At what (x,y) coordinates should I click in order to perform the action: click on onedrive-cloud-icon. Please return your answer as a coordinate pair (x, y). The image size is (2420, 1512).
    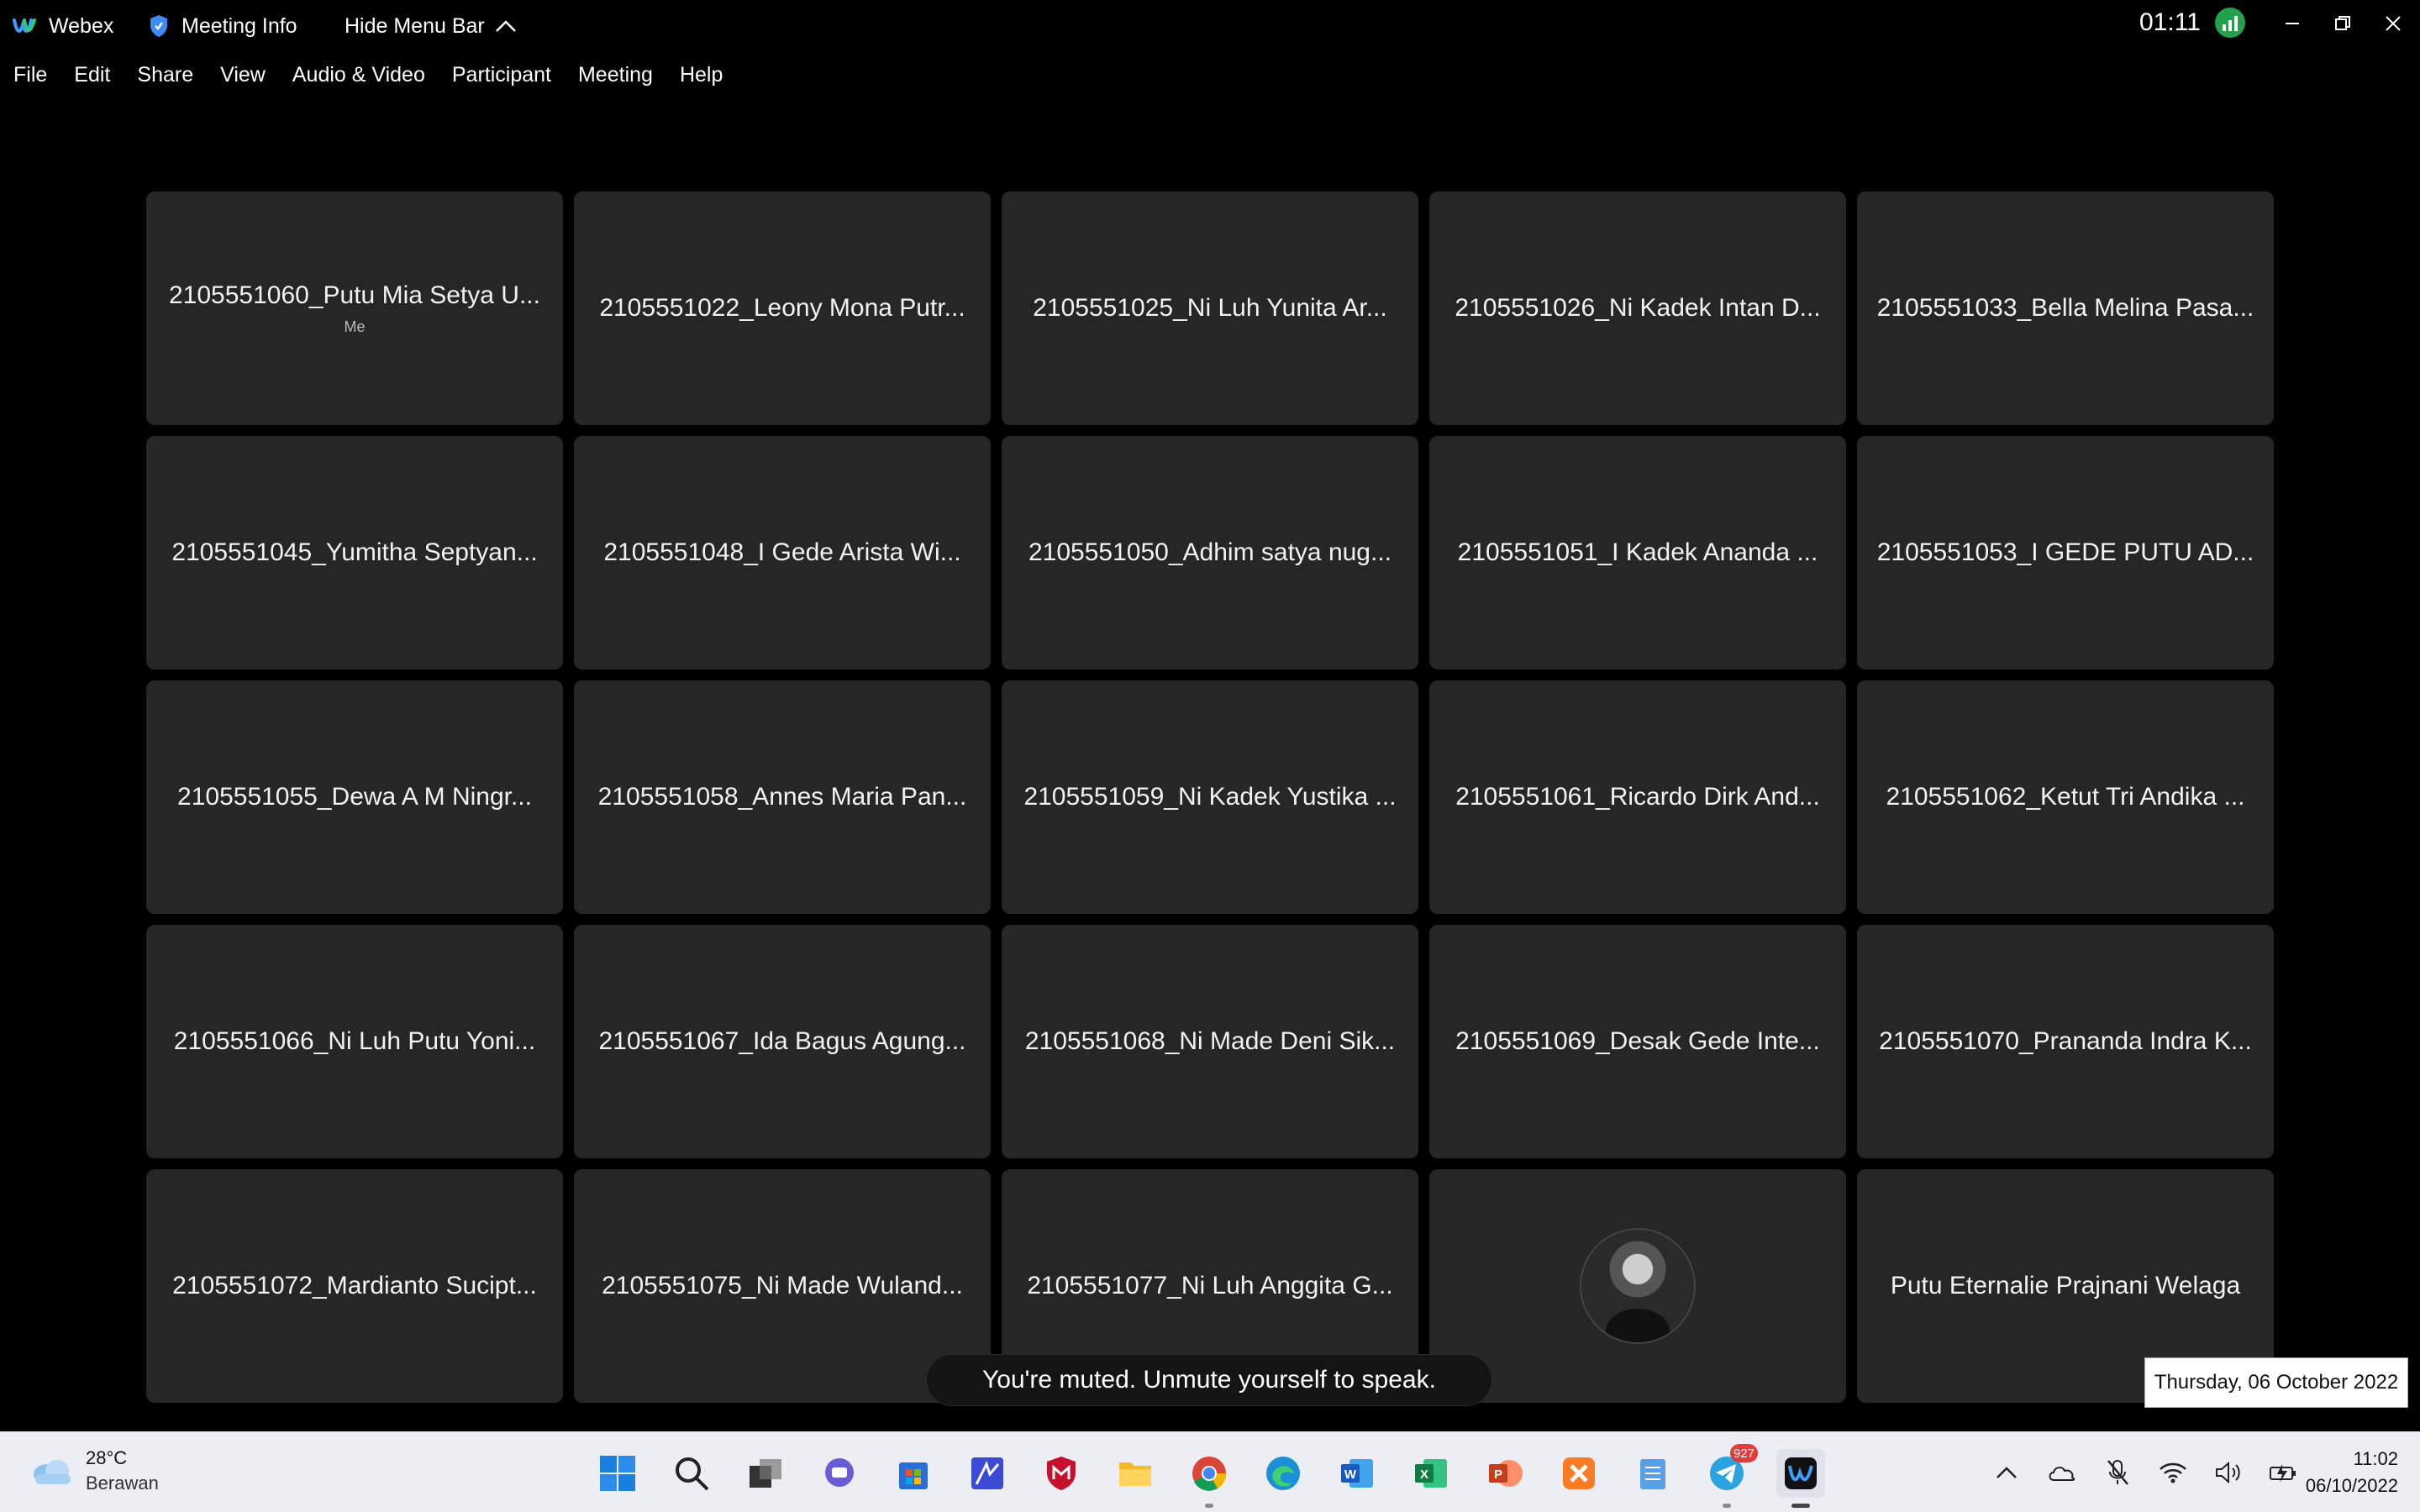
    Looking at the image, I should click on (2062, 1474).